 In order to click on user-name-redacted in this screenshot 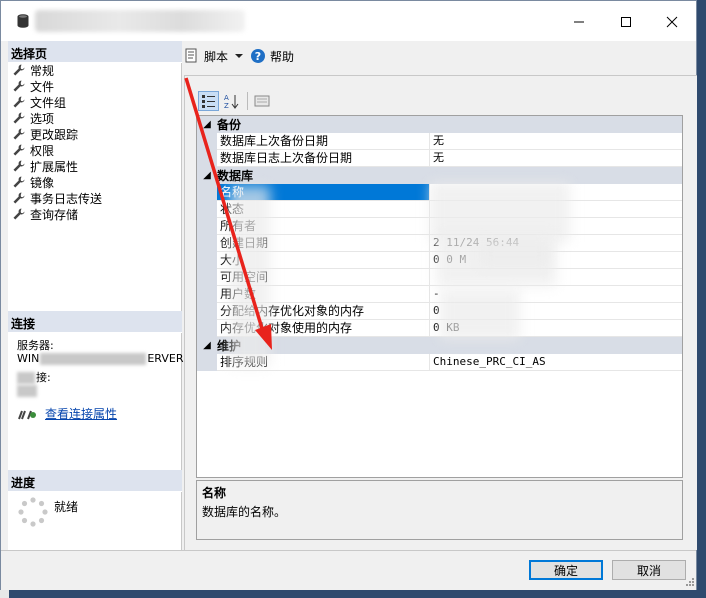, I will do `click(27, 391)`.